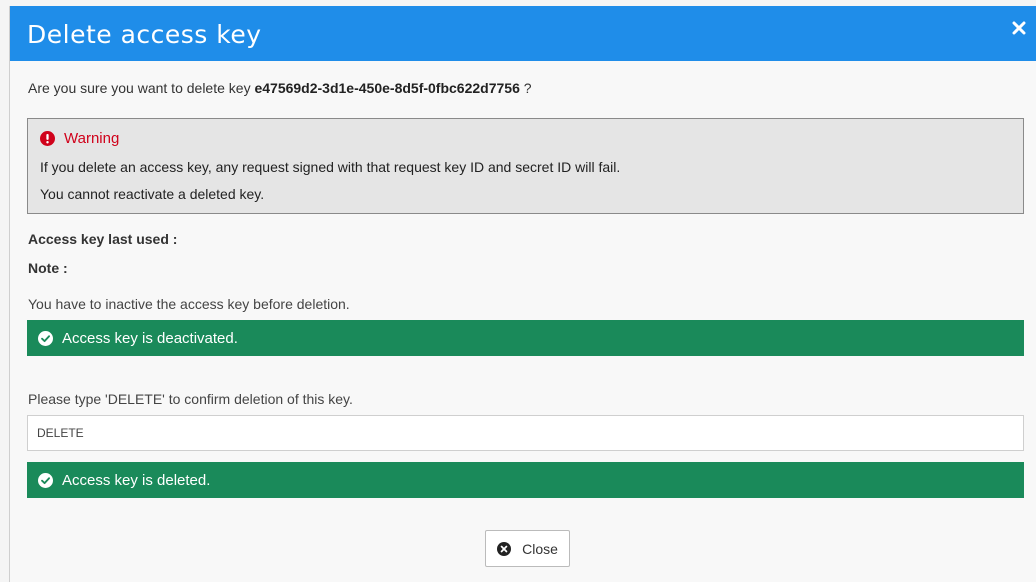 Image resolution: width=1036 pixels, height=582 pixels. I want to click on close-button-label: Close, so click(540, 548).